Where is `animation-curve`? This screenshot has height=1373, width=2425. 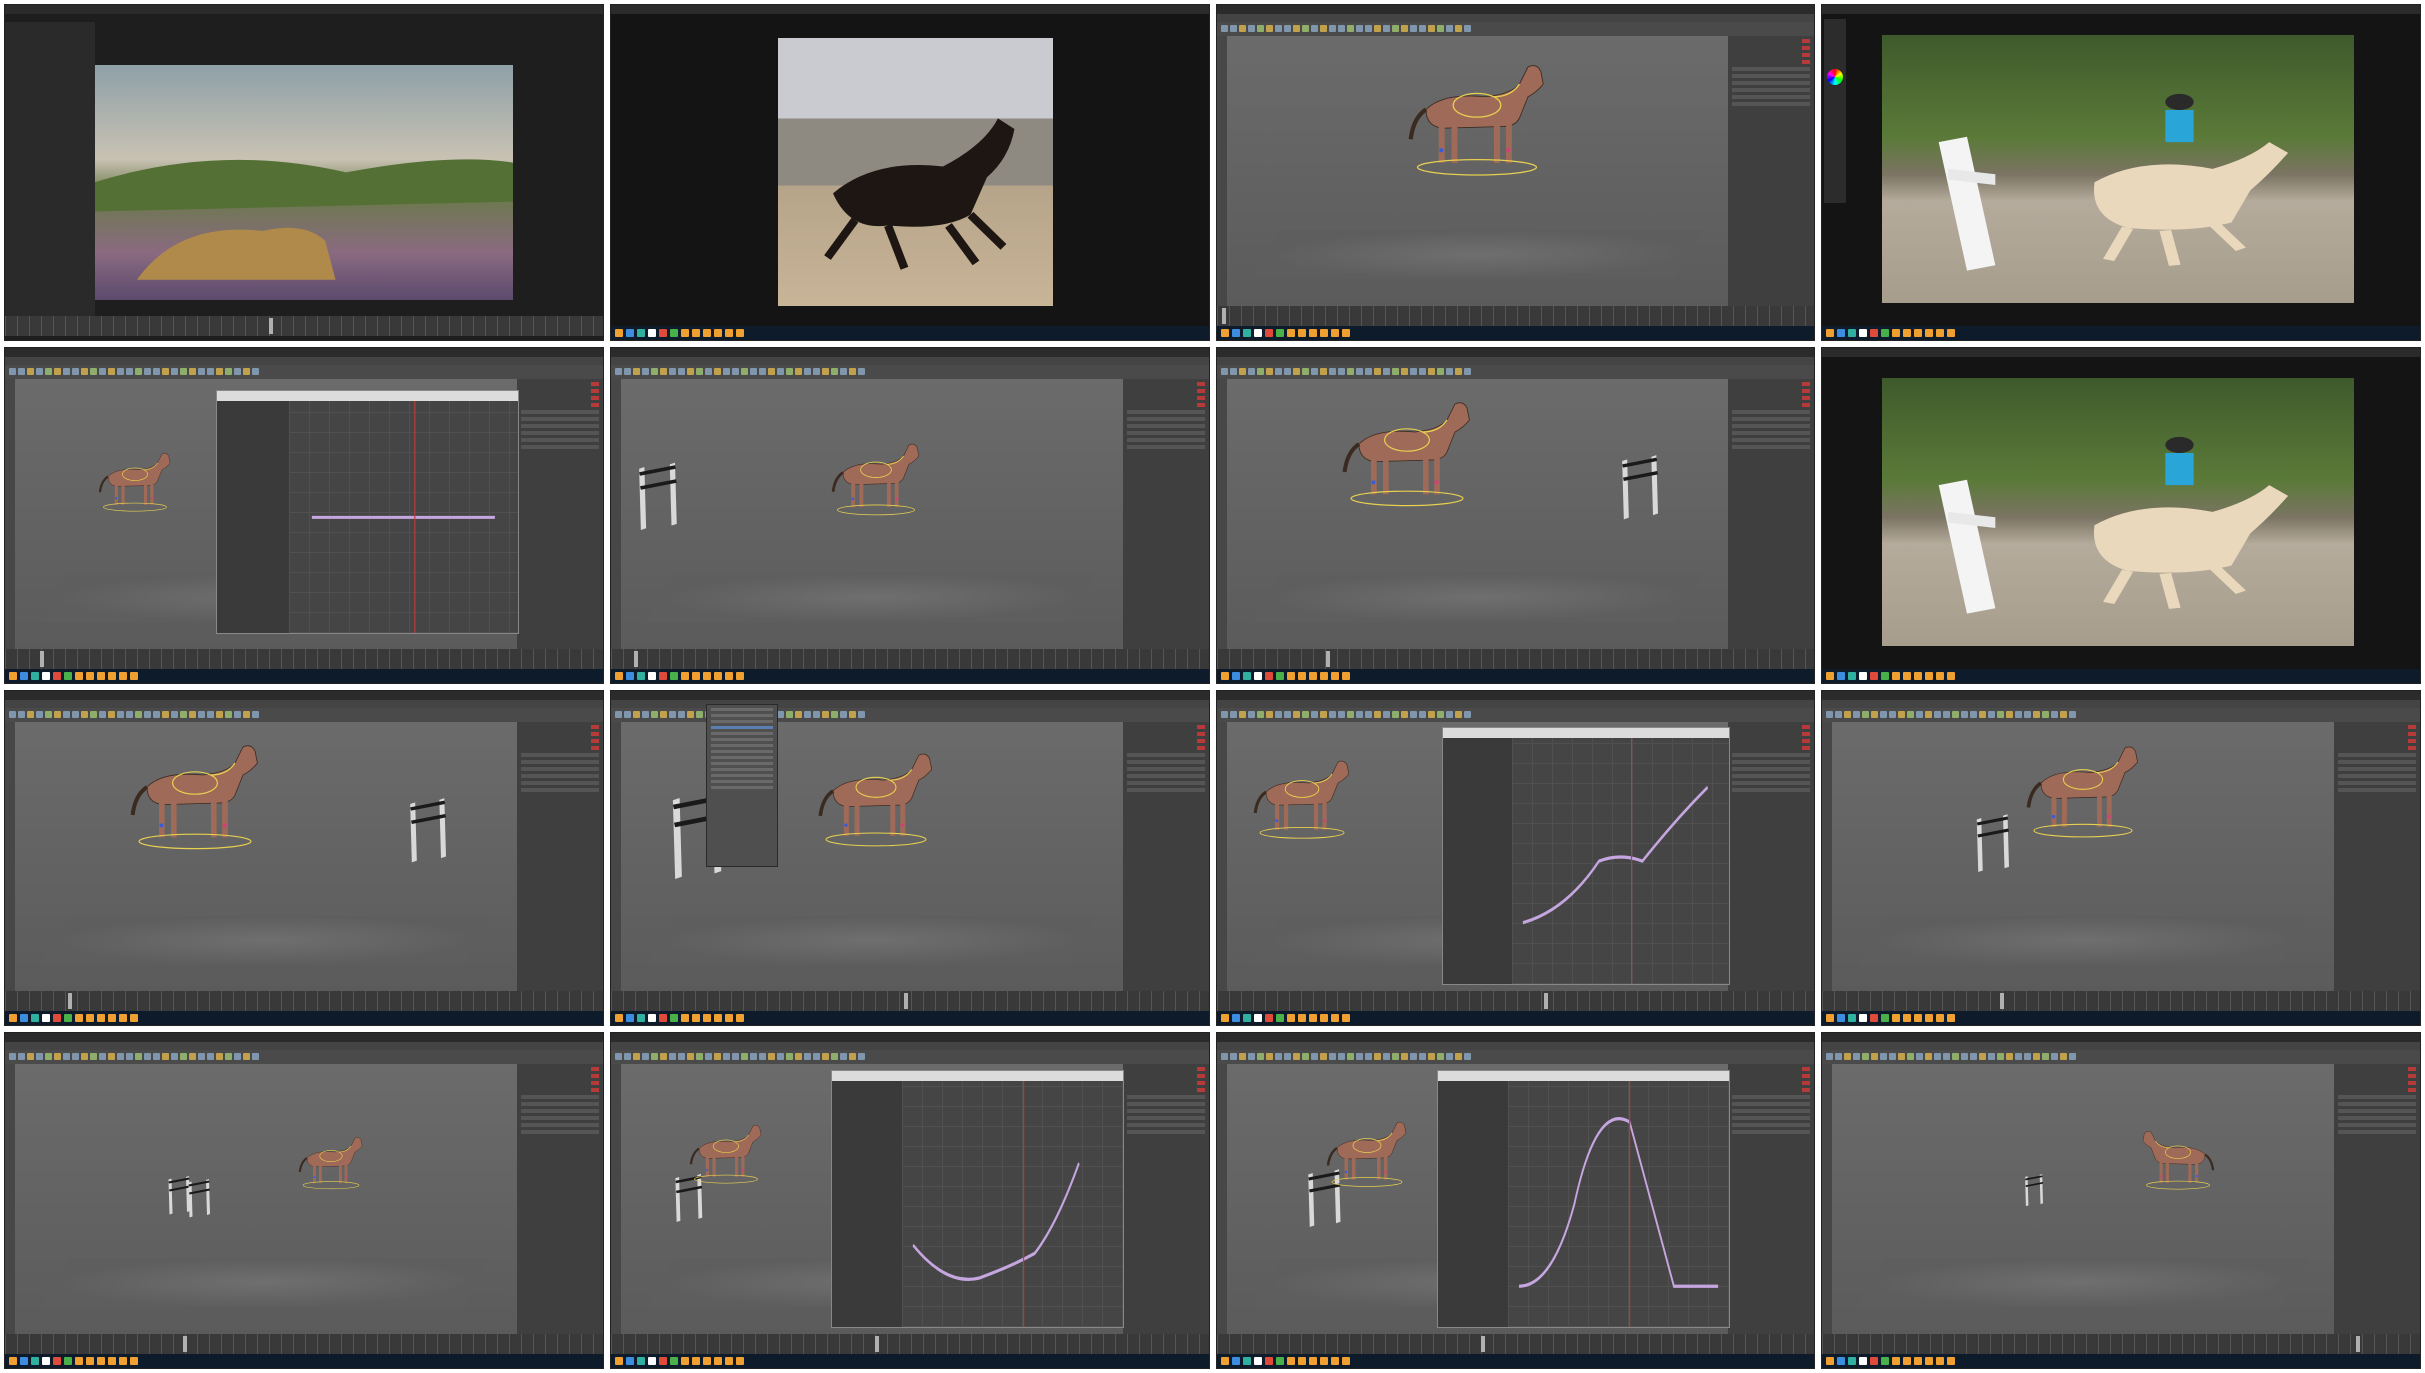
animation-curve is located at coordinates (1620, 861).